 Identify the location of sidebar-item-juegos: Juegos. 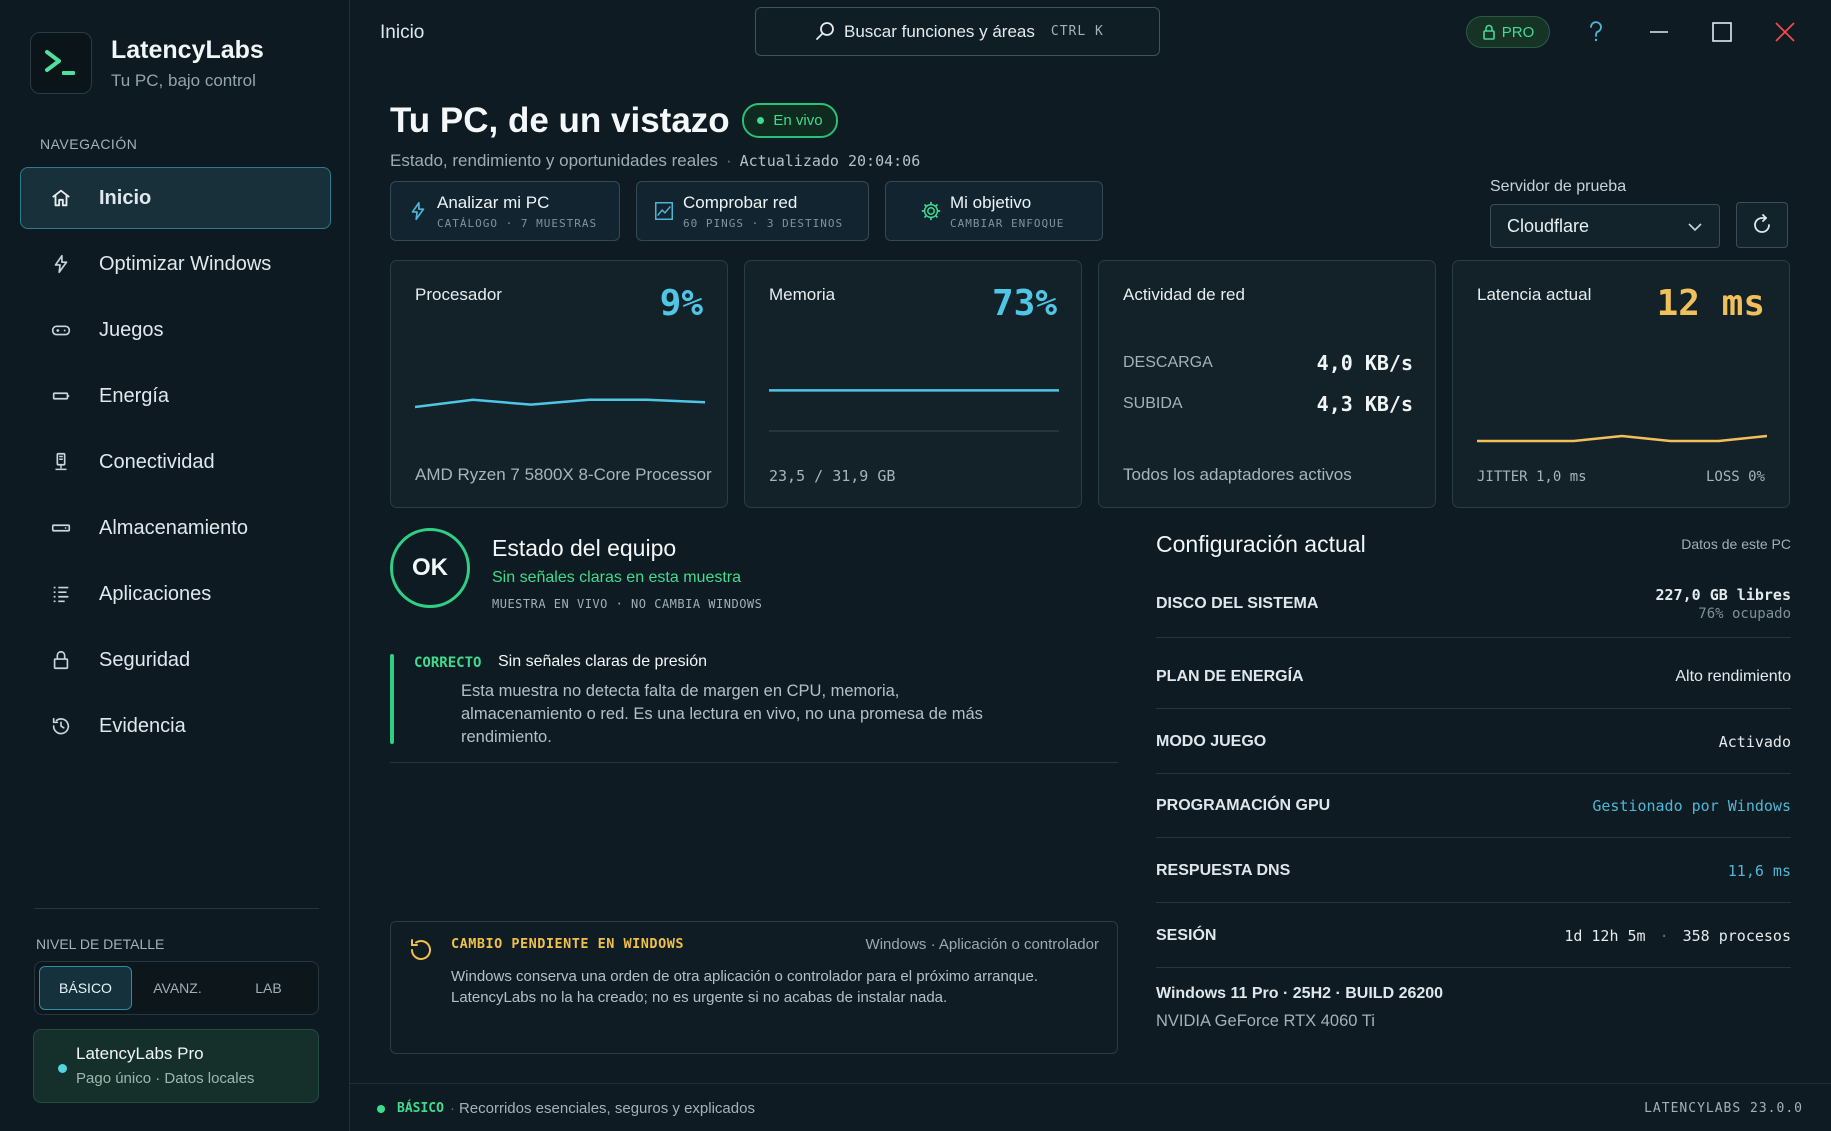
(175, 330).